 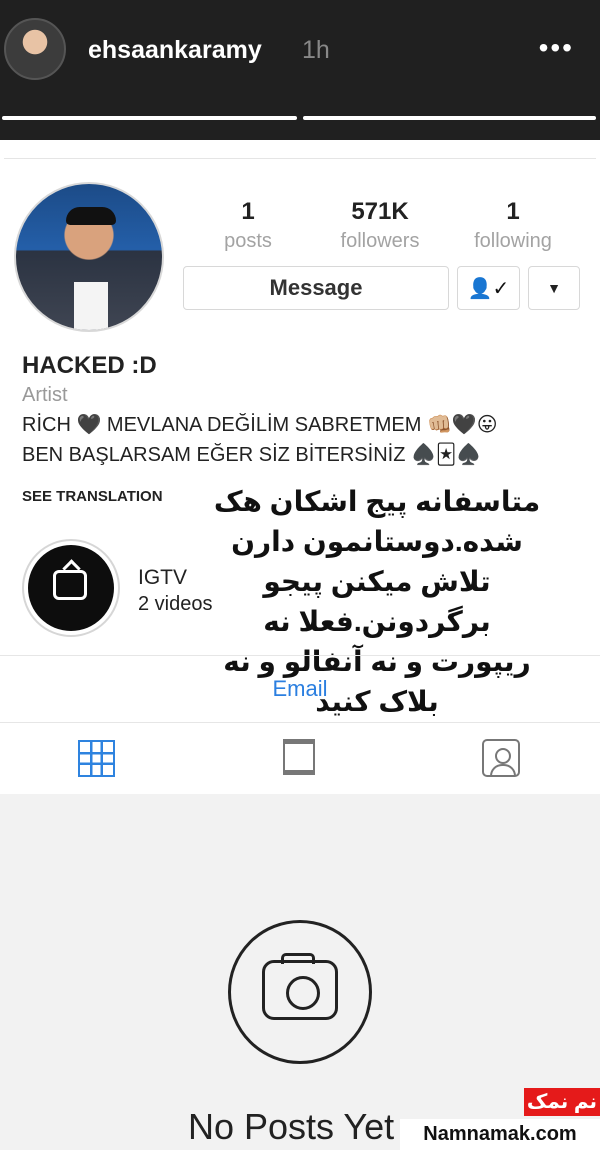 I want to click on chevron-down-icon: ▼, so click(x=554, y=288).